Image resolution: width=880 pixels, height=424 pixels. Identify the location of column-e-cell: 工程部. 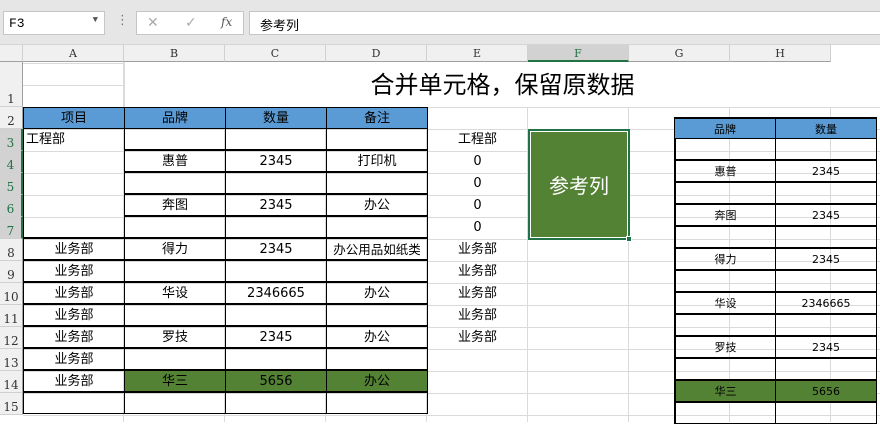
(477, 140).